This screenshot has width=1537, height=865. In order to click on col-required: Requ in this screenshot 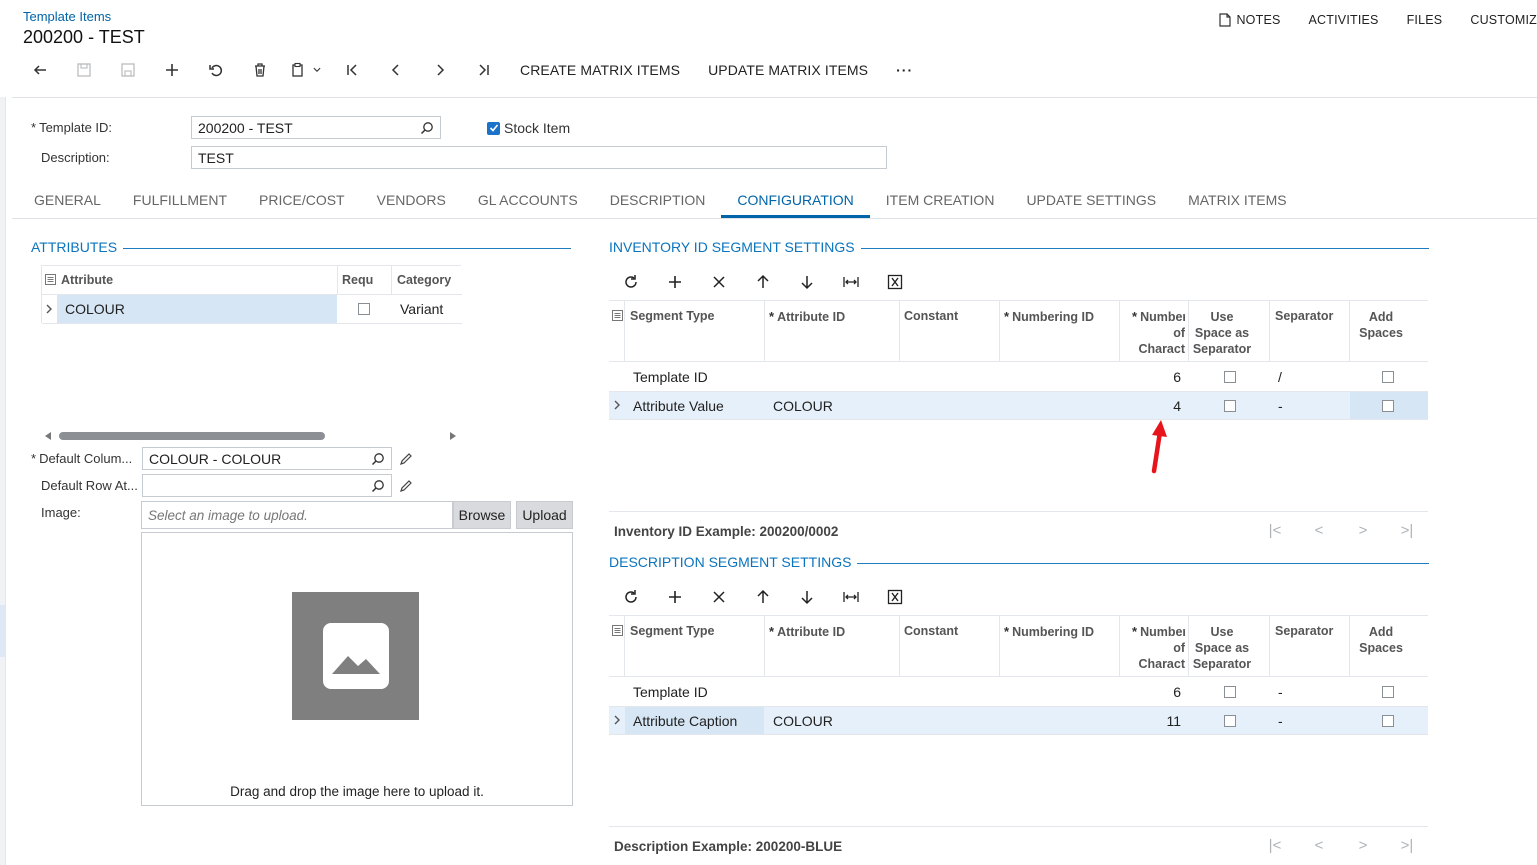, I will do `click(357, 280)`.